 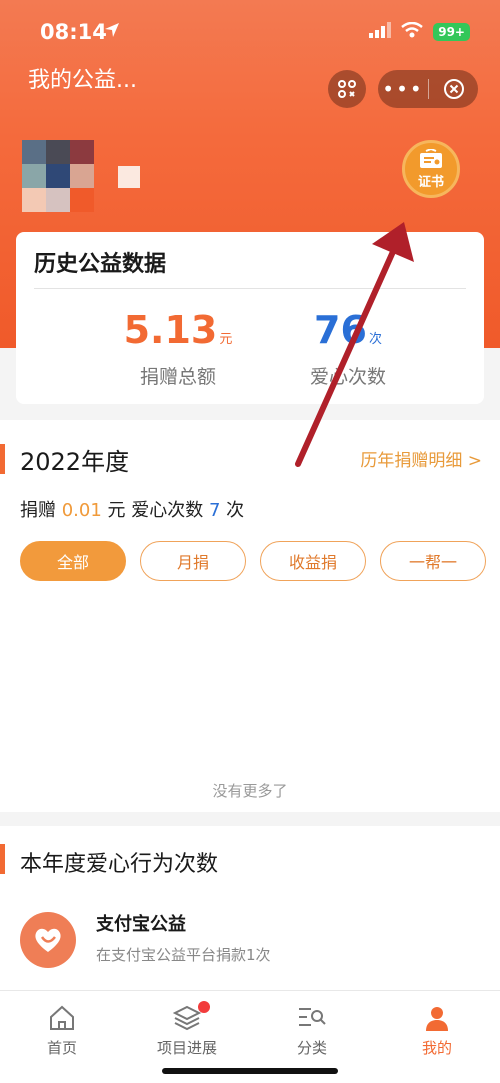 I want to click on filter-monthly: 月捐, so click(x=193, y=561).